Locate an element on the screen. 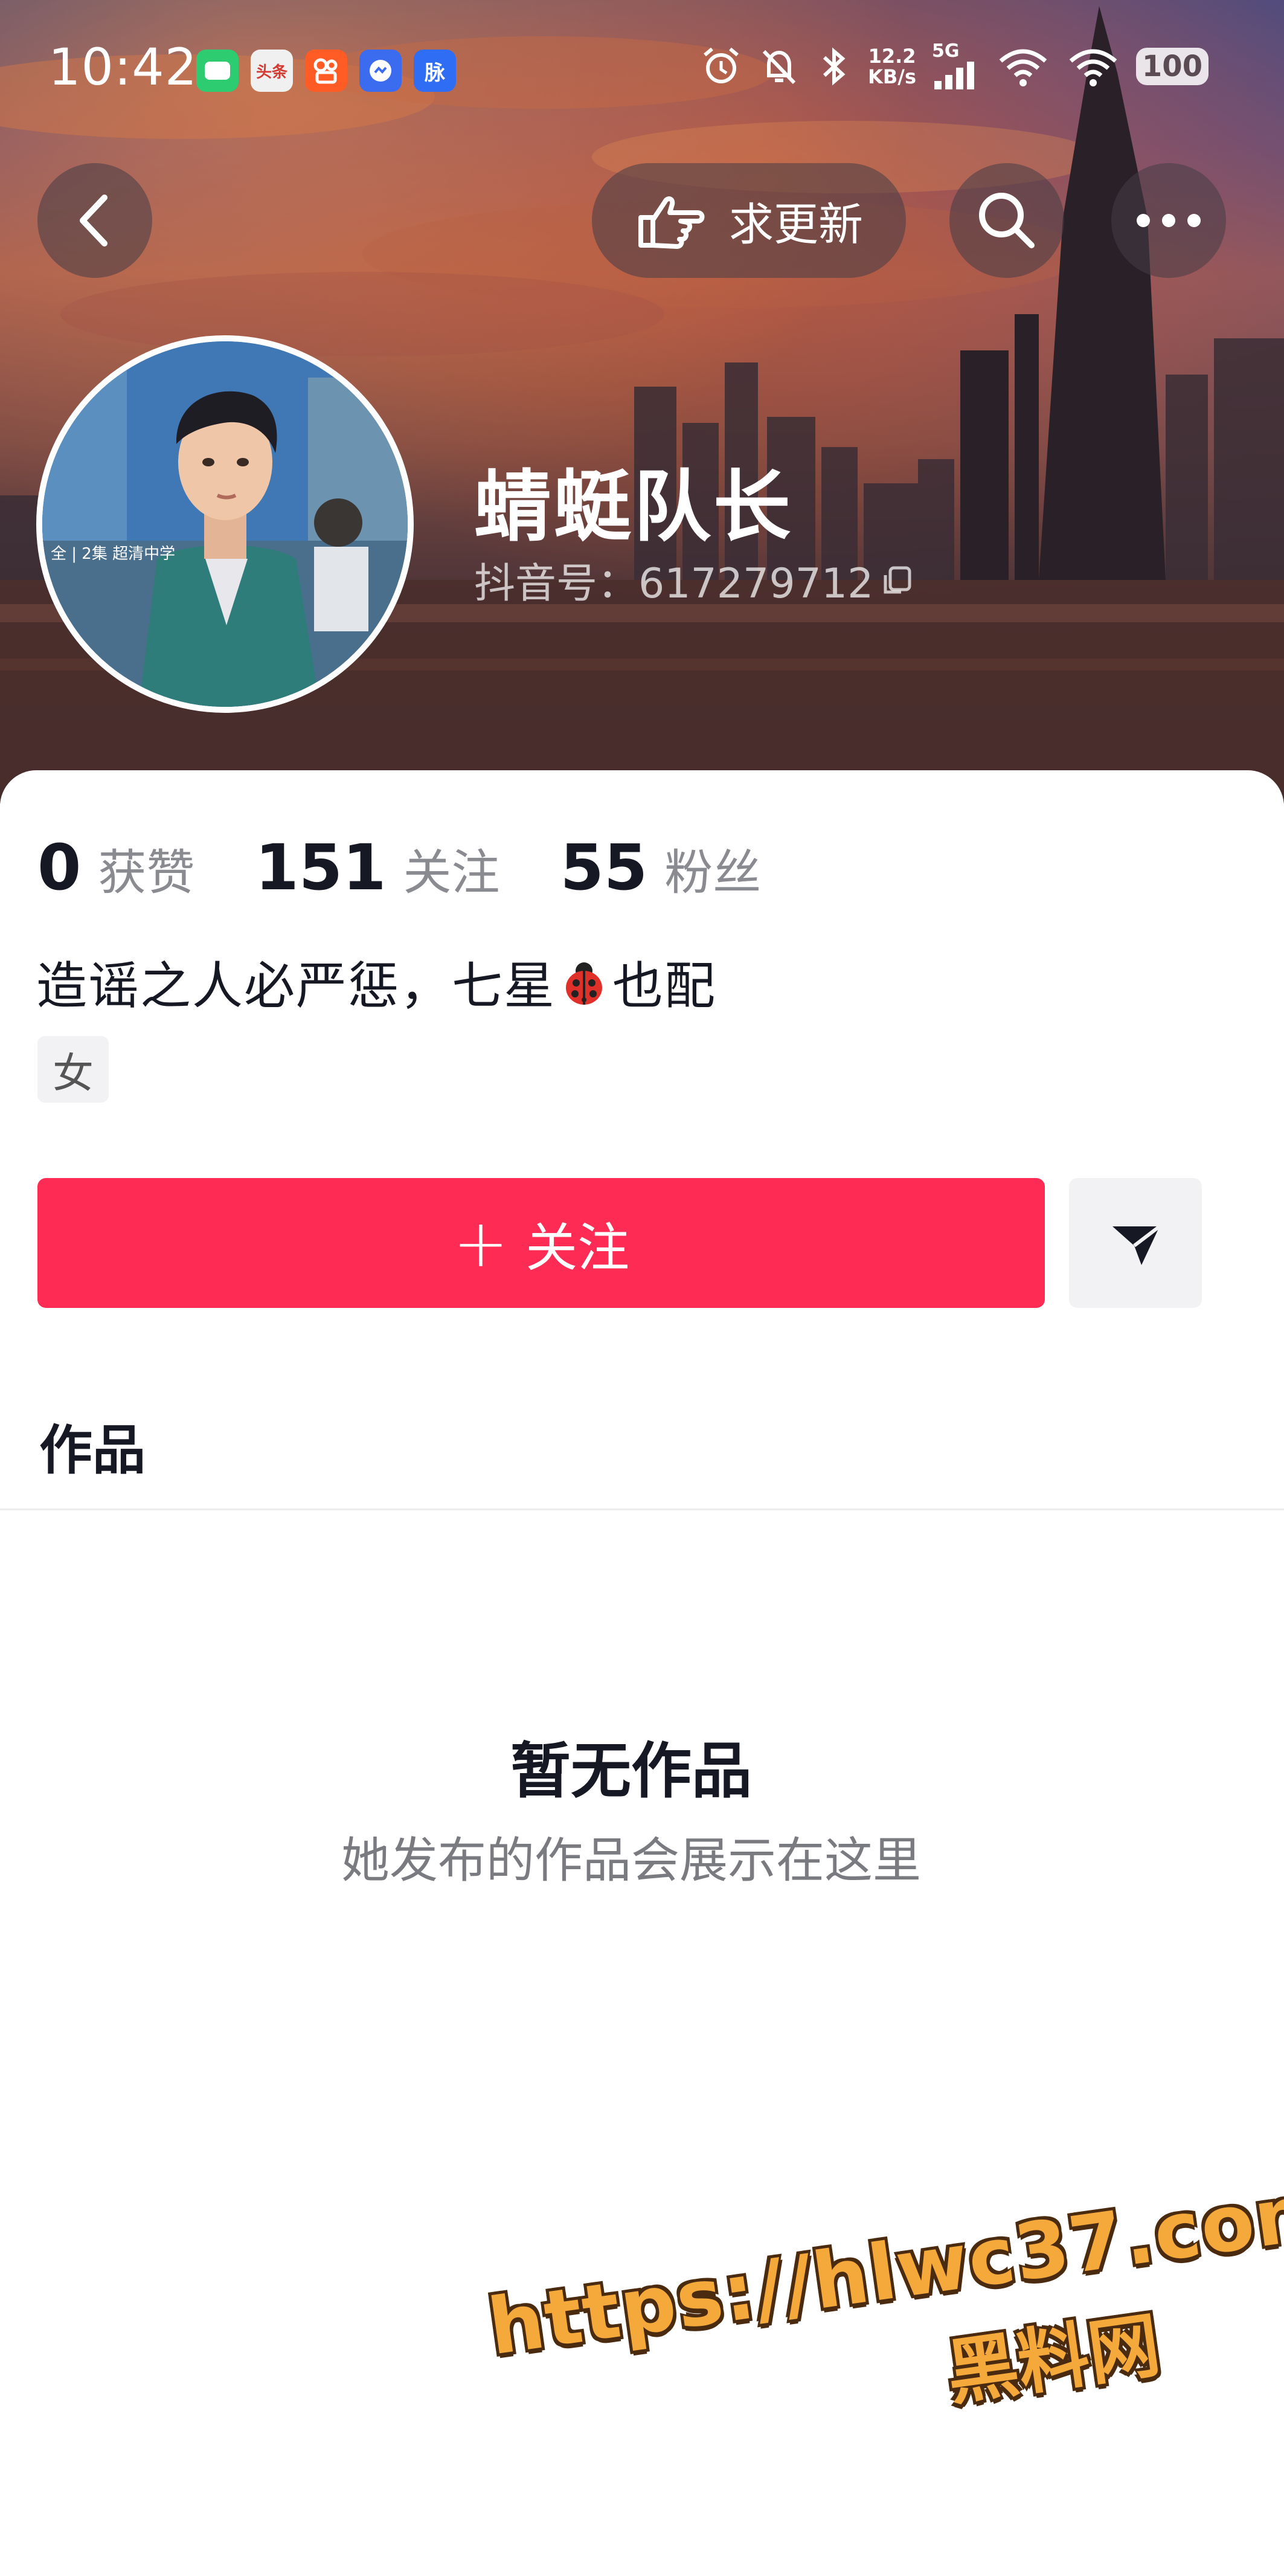  bio-text-after: 也配 is located at coordinates (664, 986).